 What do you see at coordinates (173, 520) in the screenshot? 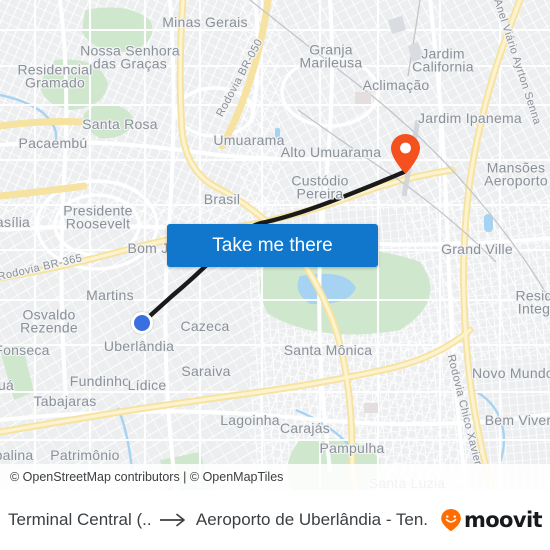
I see `arrow-right-icon` at bounding box center [173, 520].